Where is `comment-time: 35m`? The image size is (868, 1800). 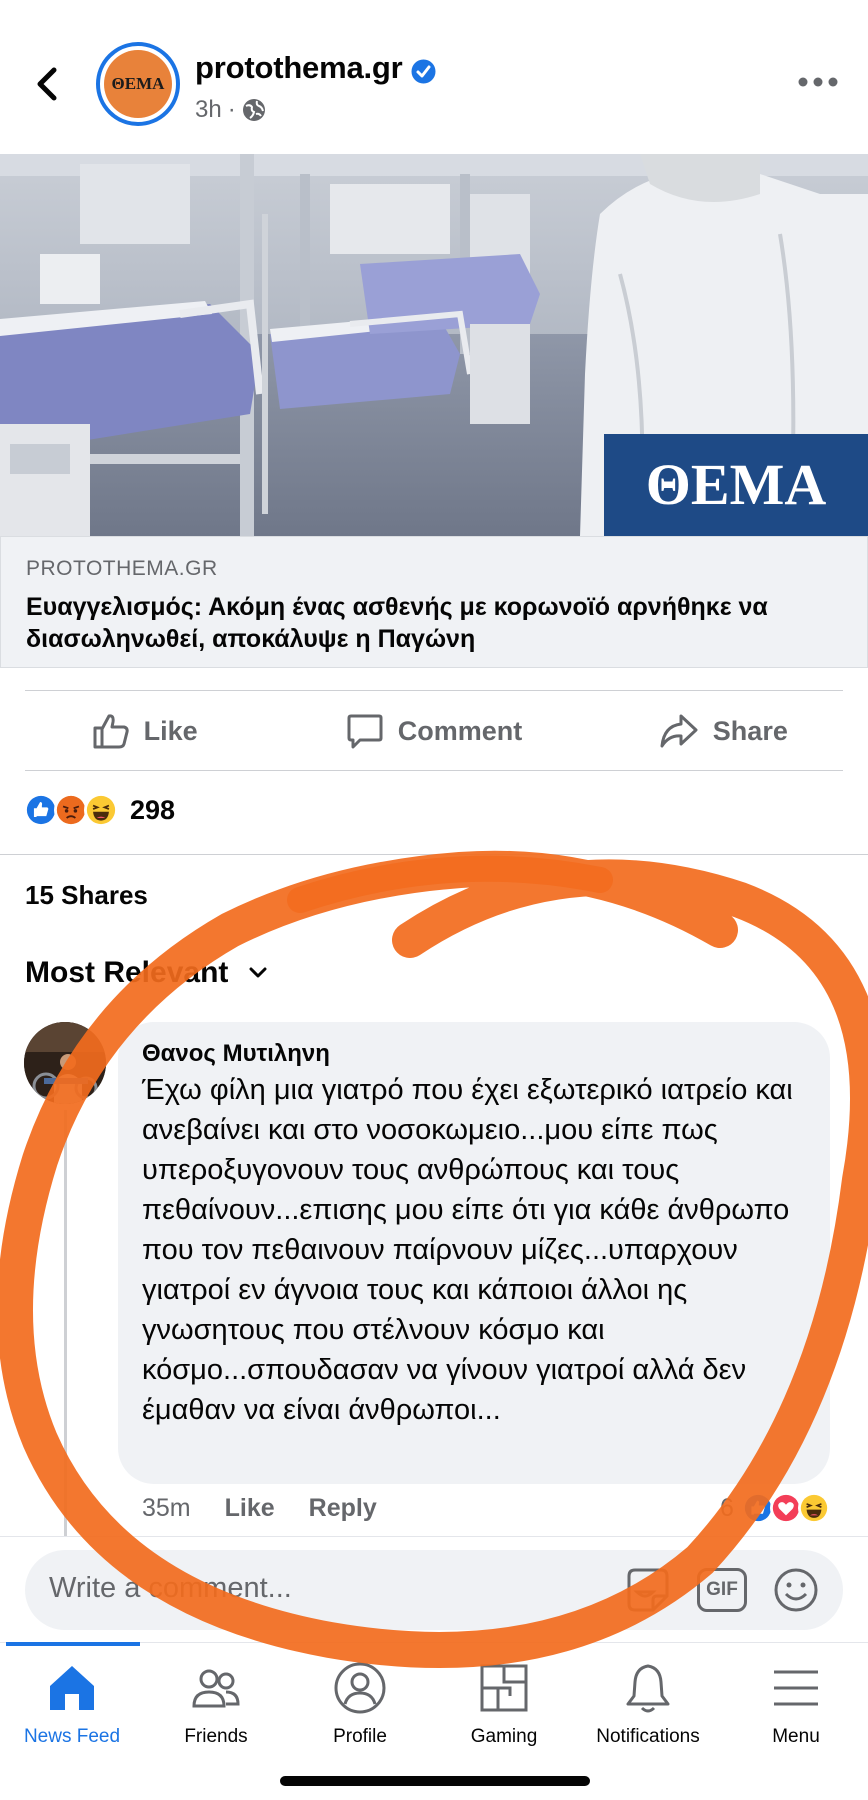 comment-time: 35m is located at coordinates (166, 1508).